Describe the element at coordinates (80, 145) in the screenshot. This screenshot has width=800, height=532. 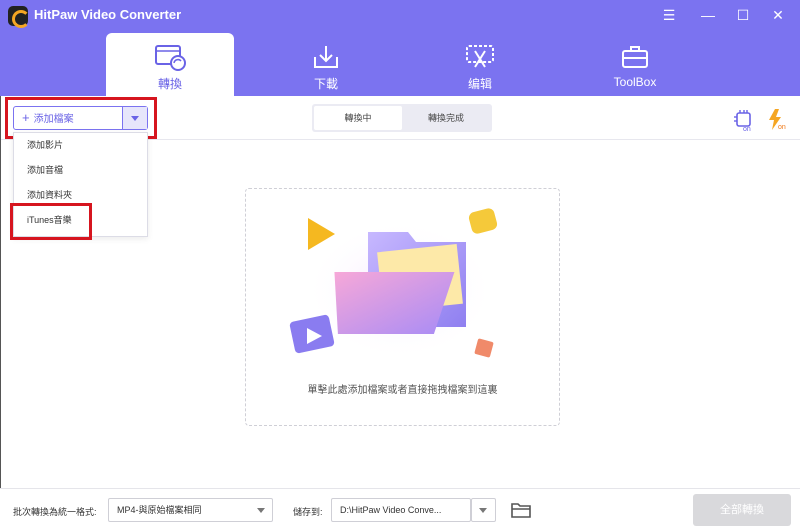
I see `menu-item-add-video: 添加影片` at that location.